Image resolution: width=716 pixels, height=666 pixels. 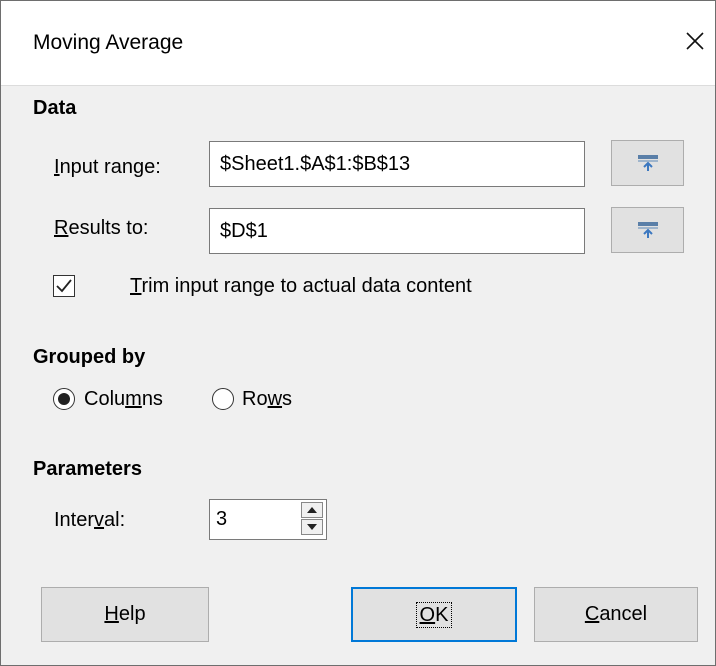 I want to click on checkmark-icon, so click(x=64, y=286).